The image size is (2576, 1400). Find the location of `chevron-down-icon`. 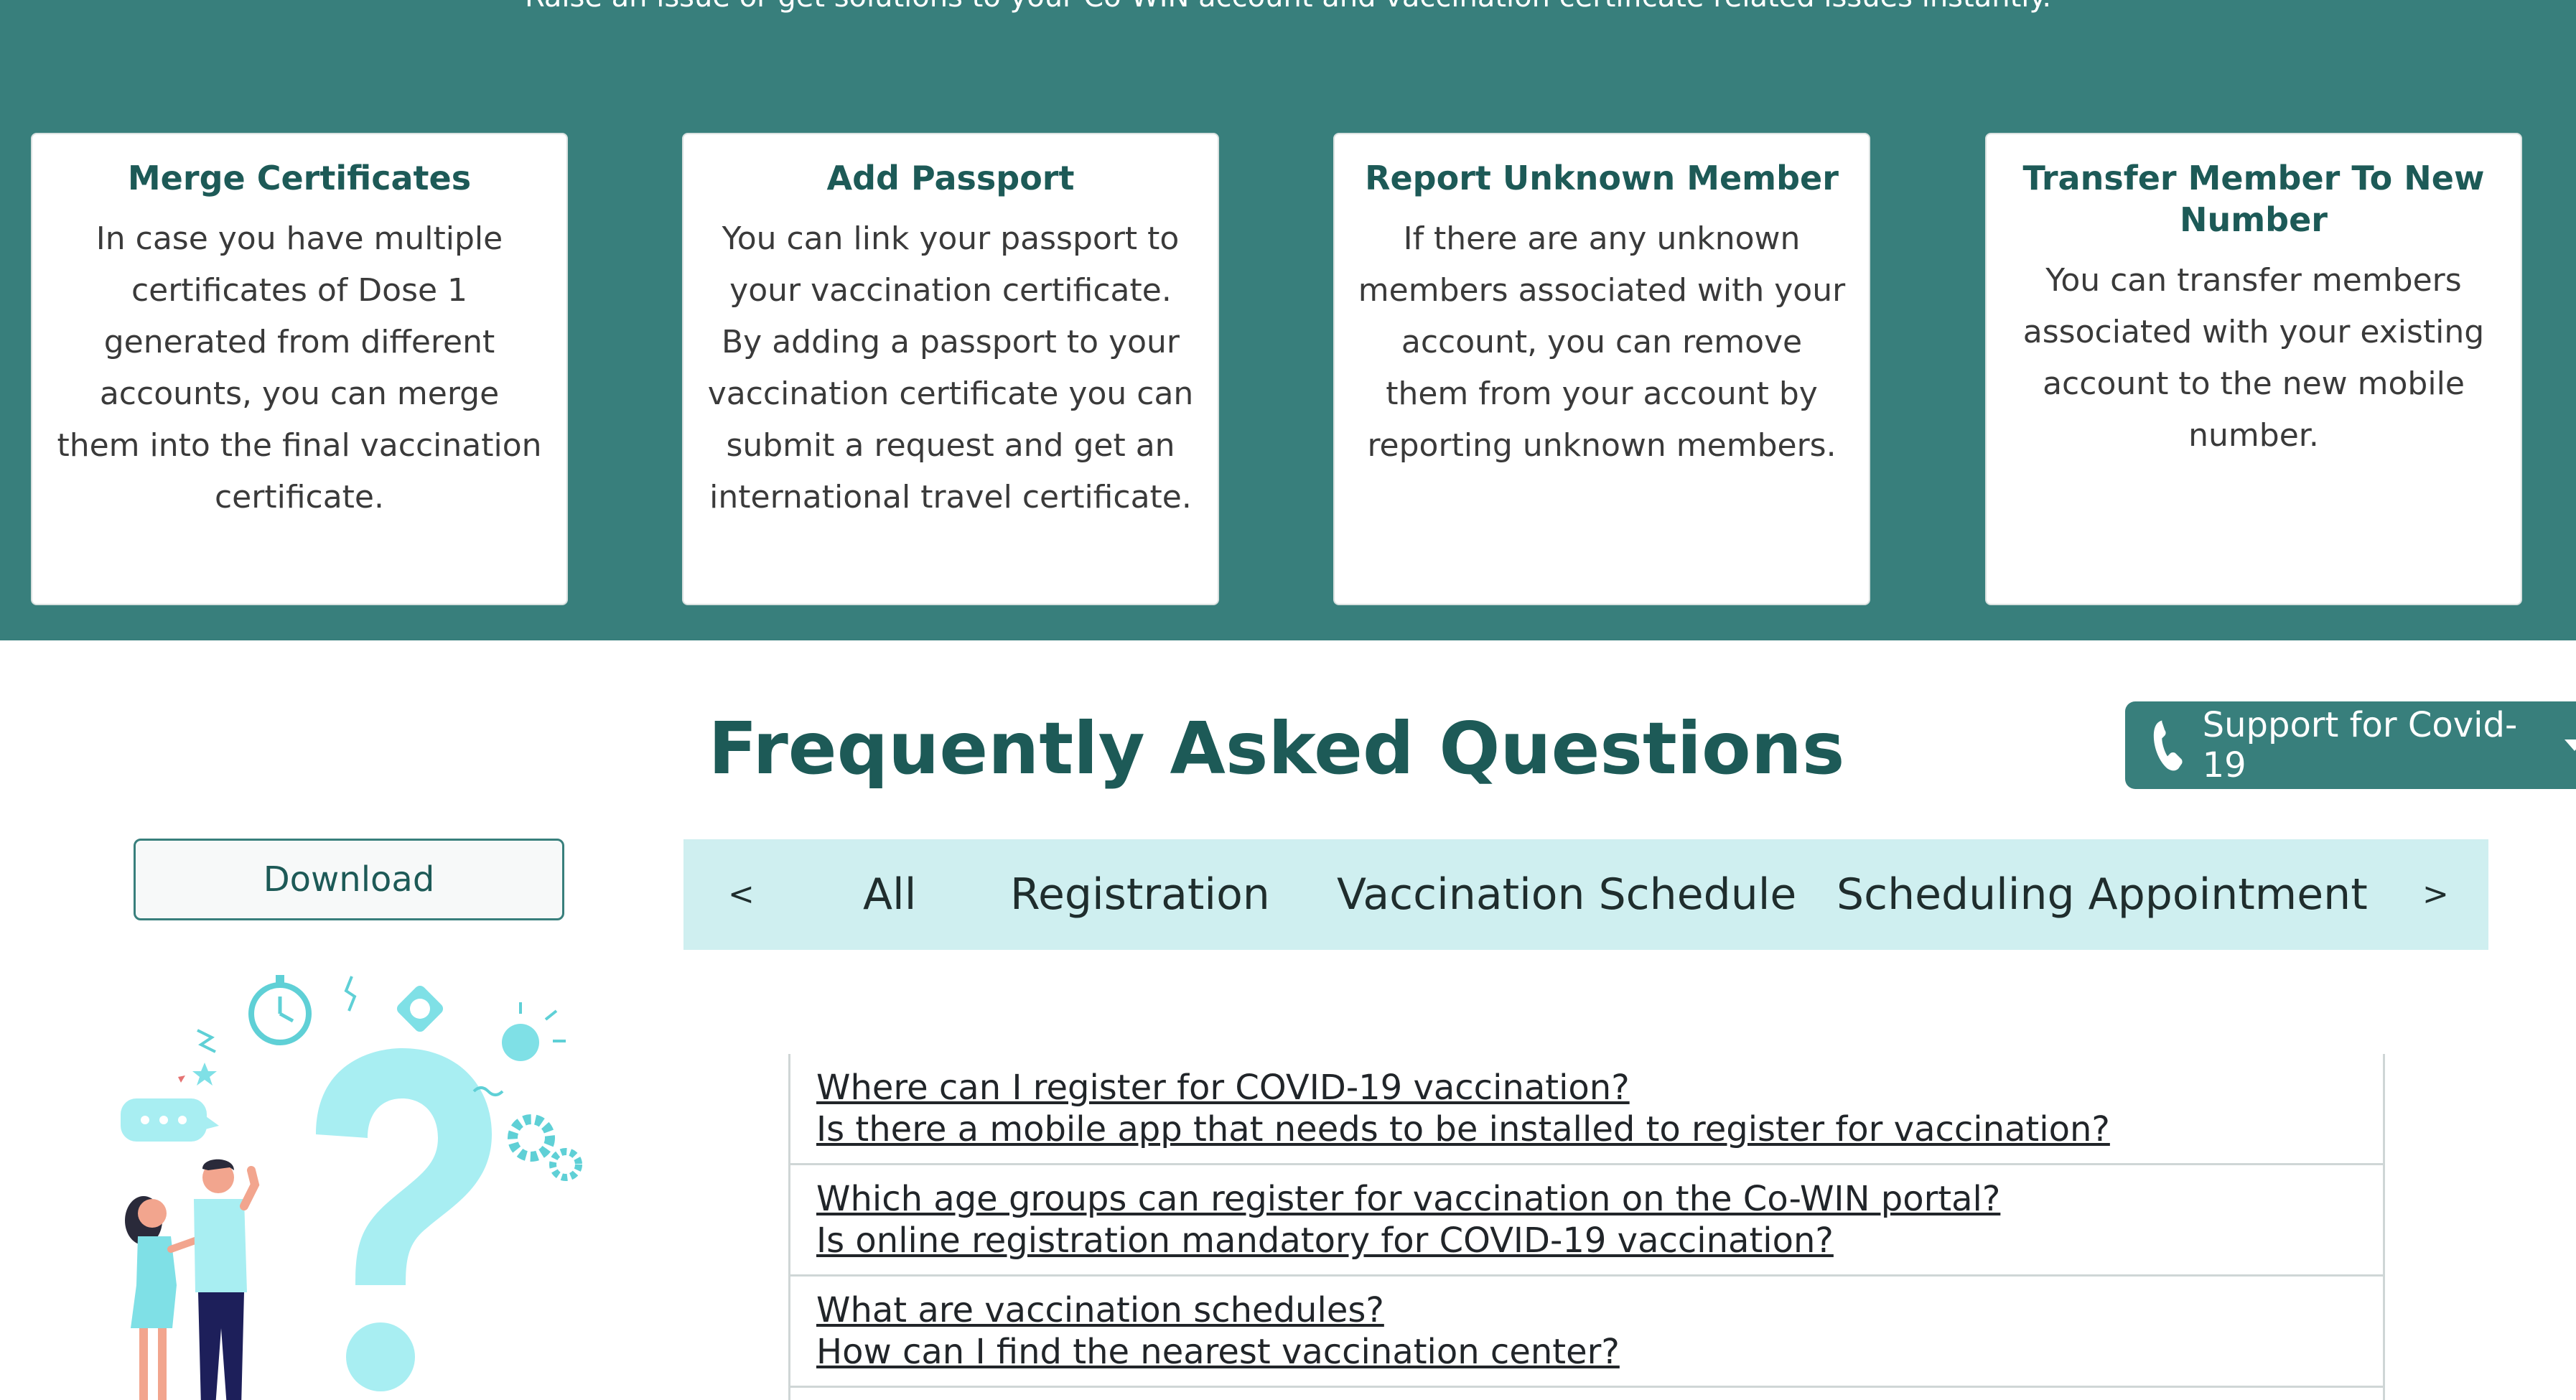

chevron-down-icon is located at coordinates (2570, 745).